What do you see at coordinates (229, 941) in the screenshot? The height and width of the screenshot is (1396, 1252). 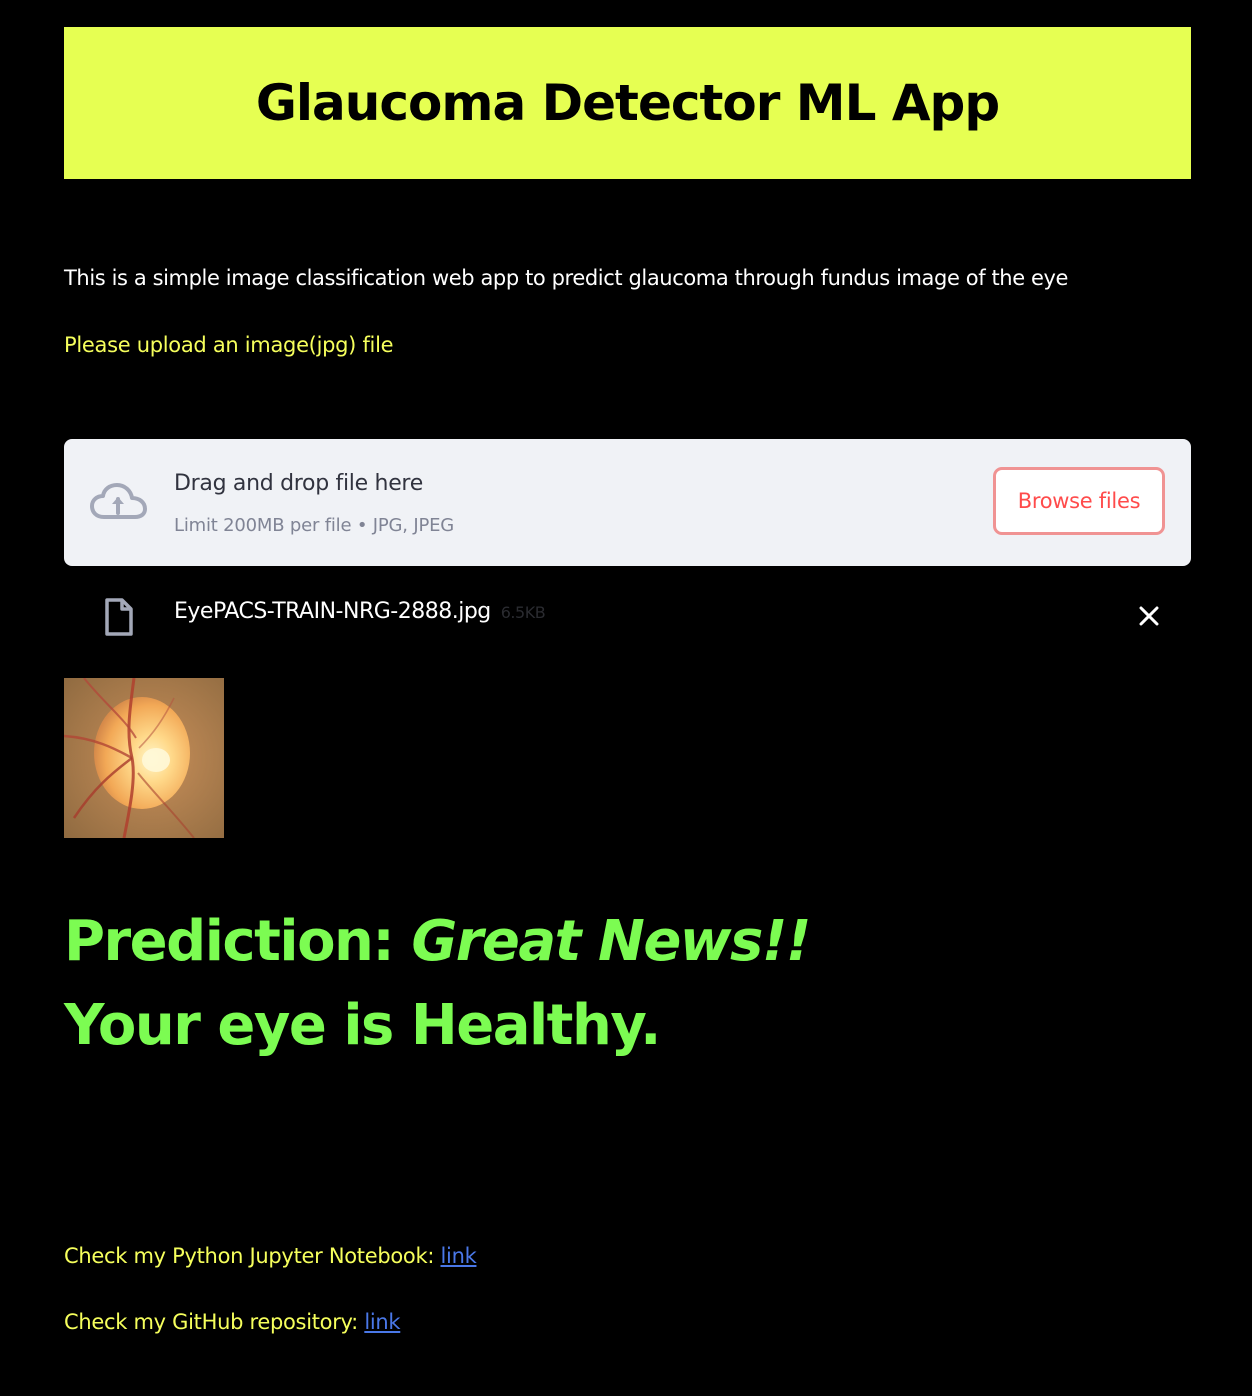 I see `prediction-label: Prediction:` at bounding box center [229, 941].